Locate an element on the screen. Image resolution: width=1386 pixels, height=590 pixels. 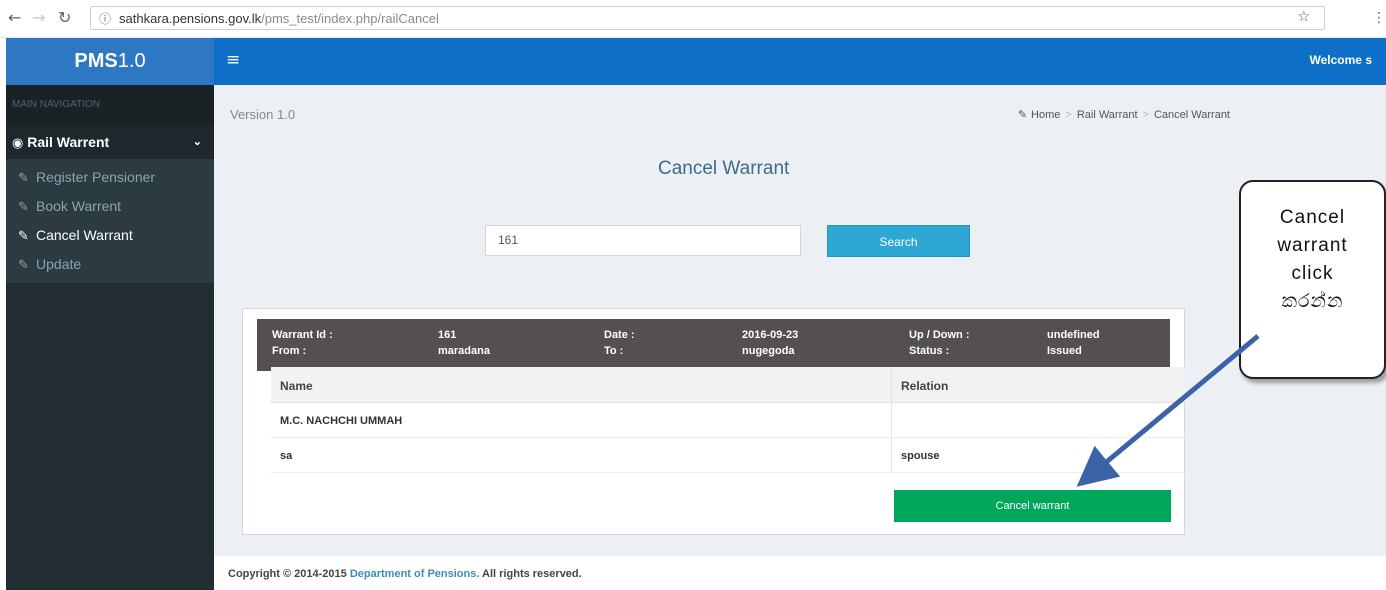
version-label: Version 1.0 is located at coordinates (263, 114).